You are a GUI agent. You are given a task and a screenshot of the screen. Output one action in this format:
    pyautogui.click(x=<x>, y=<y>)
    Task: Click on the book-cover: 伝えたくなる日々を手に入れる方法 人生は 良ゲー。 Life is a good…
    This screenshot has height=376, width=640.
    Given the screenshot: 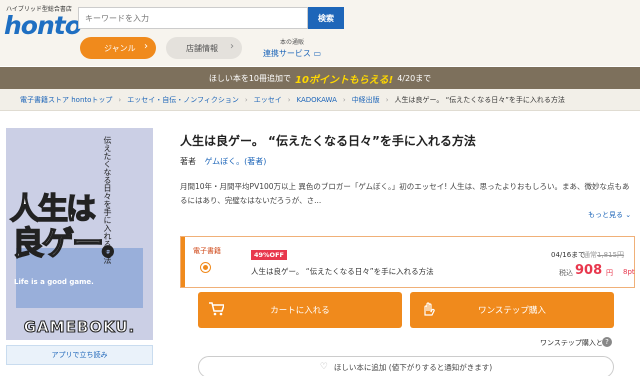 What is the action you would take?
    pyautogui.click(x=79, y=234)
    